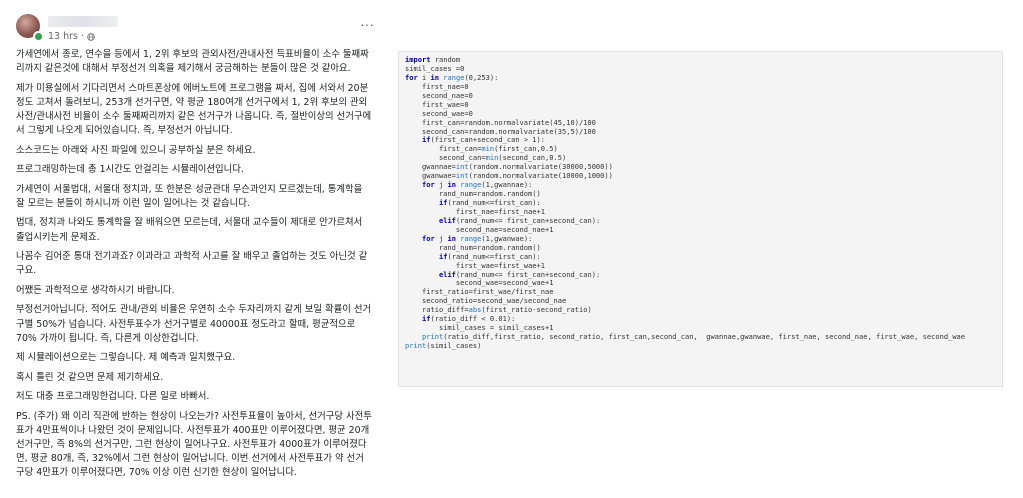 The height and width of the screenshot is (498, 1023). What do you see at coordinates (481, 149) in the screenshot?
I see `code-line: first_can=min(first_can,0.5)` at bounding box center [481, 149].